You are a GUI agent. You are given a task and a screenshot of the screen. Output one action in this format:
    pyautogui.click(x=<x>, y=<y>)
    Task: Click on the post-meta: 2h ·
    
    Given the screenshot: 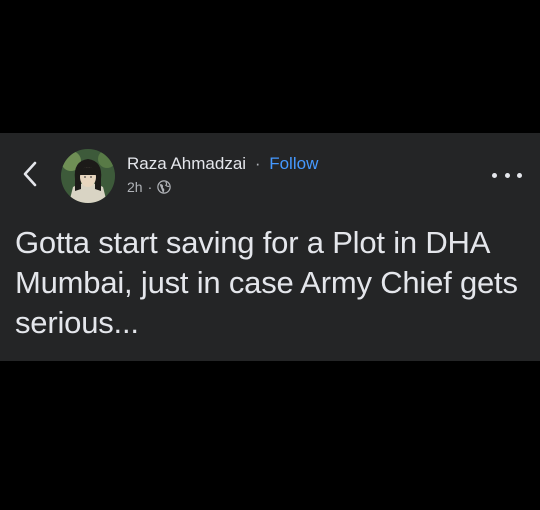 What is the action you would take?
    pyautogui.click(x=297, y=187)
    